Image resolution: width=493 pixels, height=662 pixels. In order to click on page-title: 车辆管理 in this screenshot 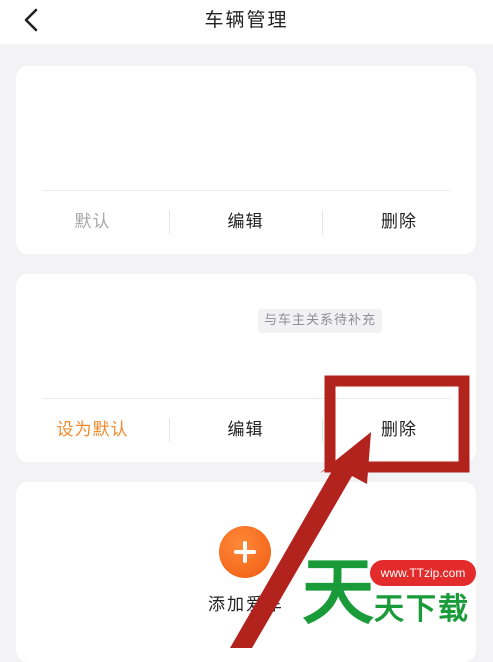, I will do `click(246, 20)`.